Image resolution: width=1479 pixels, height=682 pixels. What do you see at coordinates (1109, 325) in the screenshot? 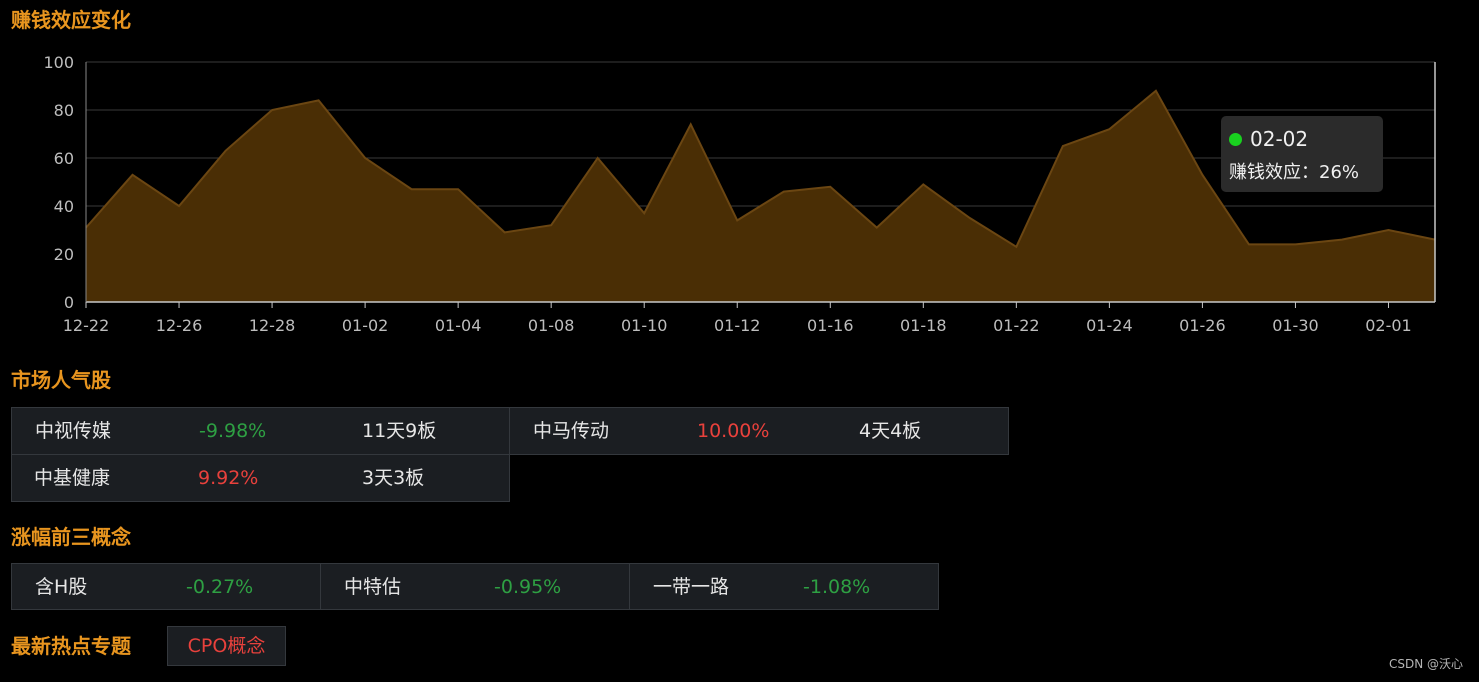
I see `x-tick-label: 01-24` at bounding box center [1109, 325].